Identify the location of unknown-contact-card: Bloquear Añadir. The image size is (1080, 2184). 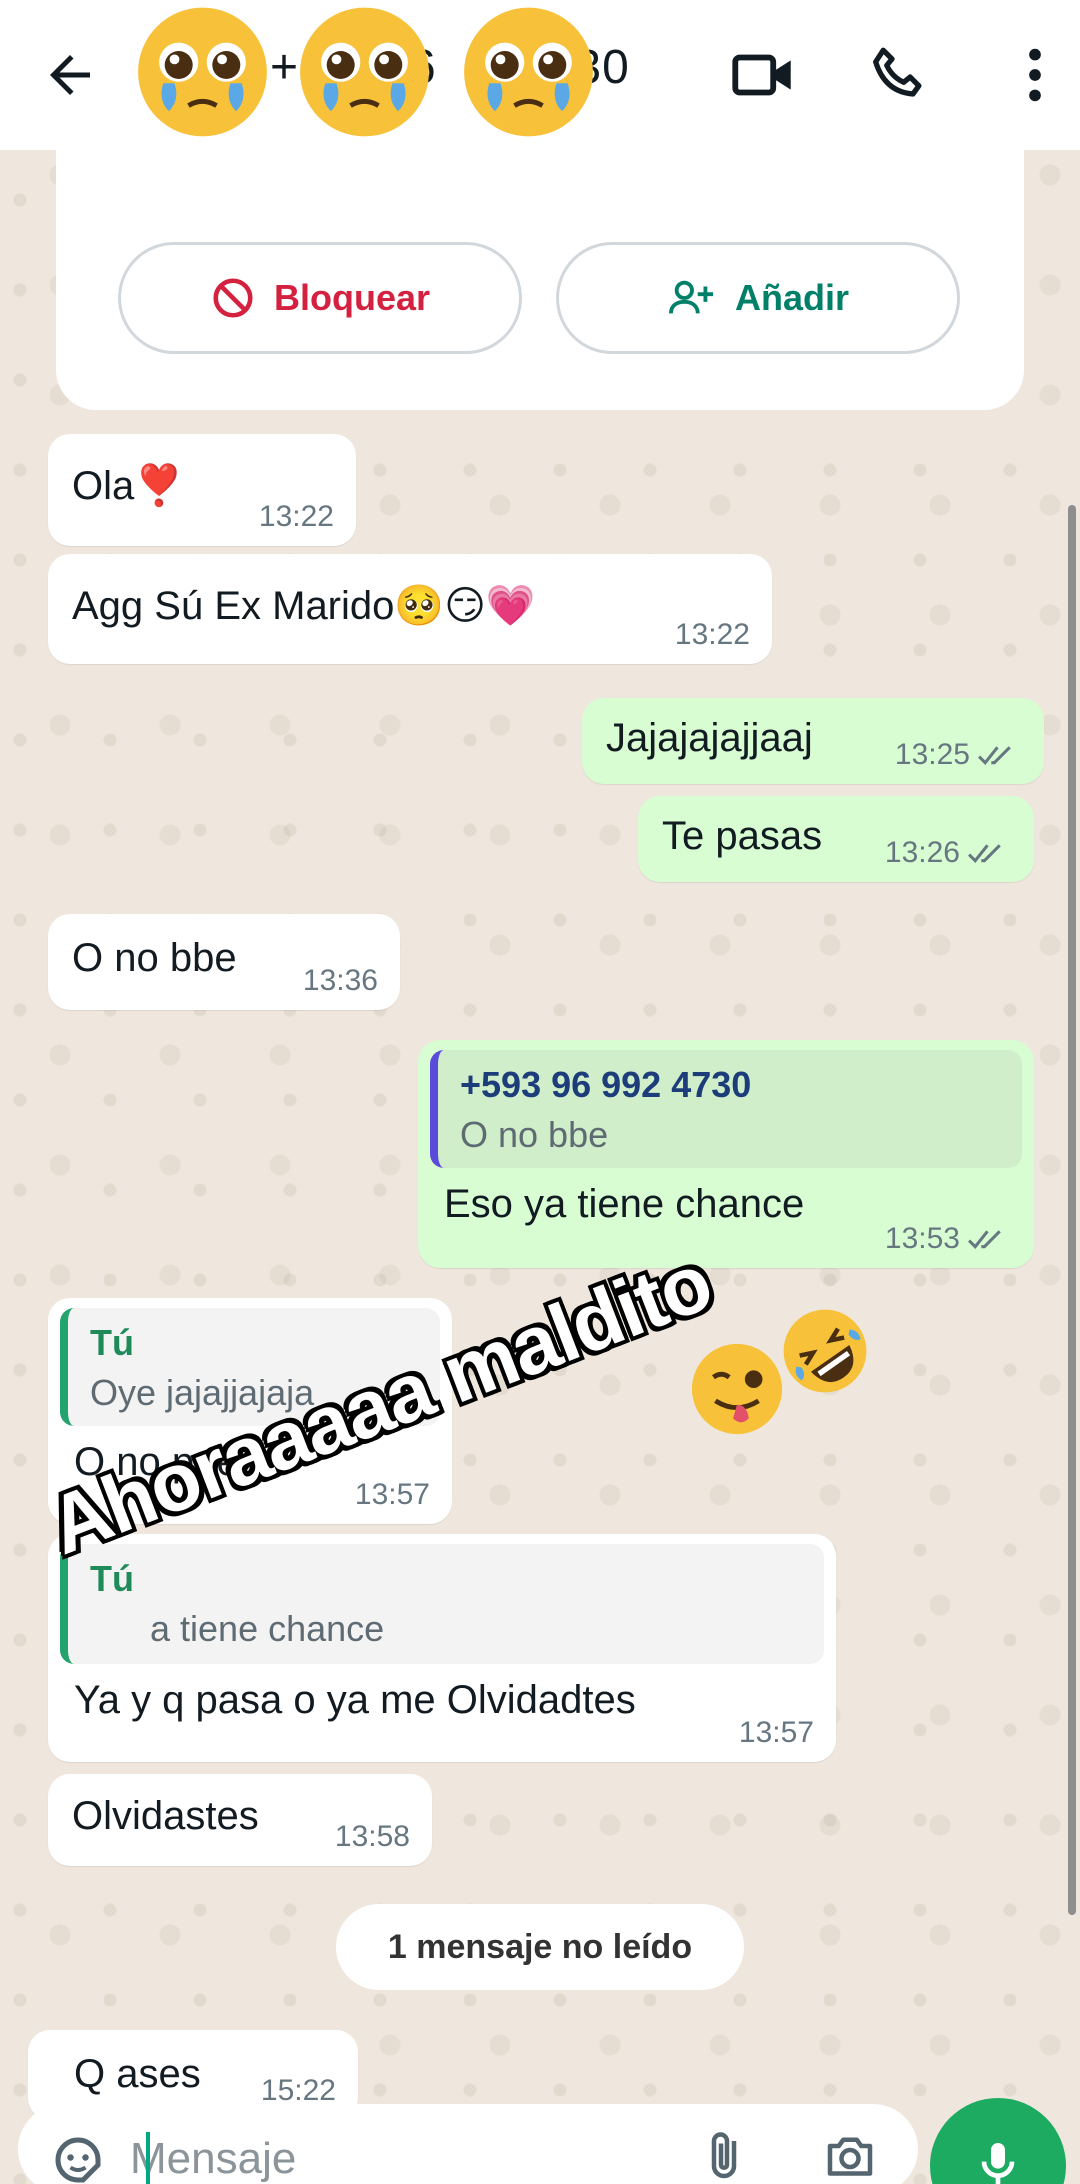
(540, 280).